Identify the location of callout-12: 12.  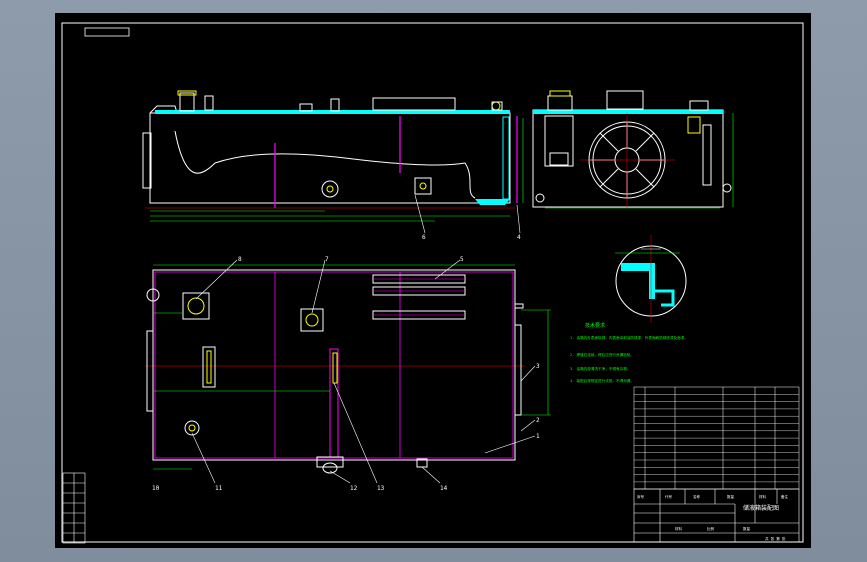
(354, 488).